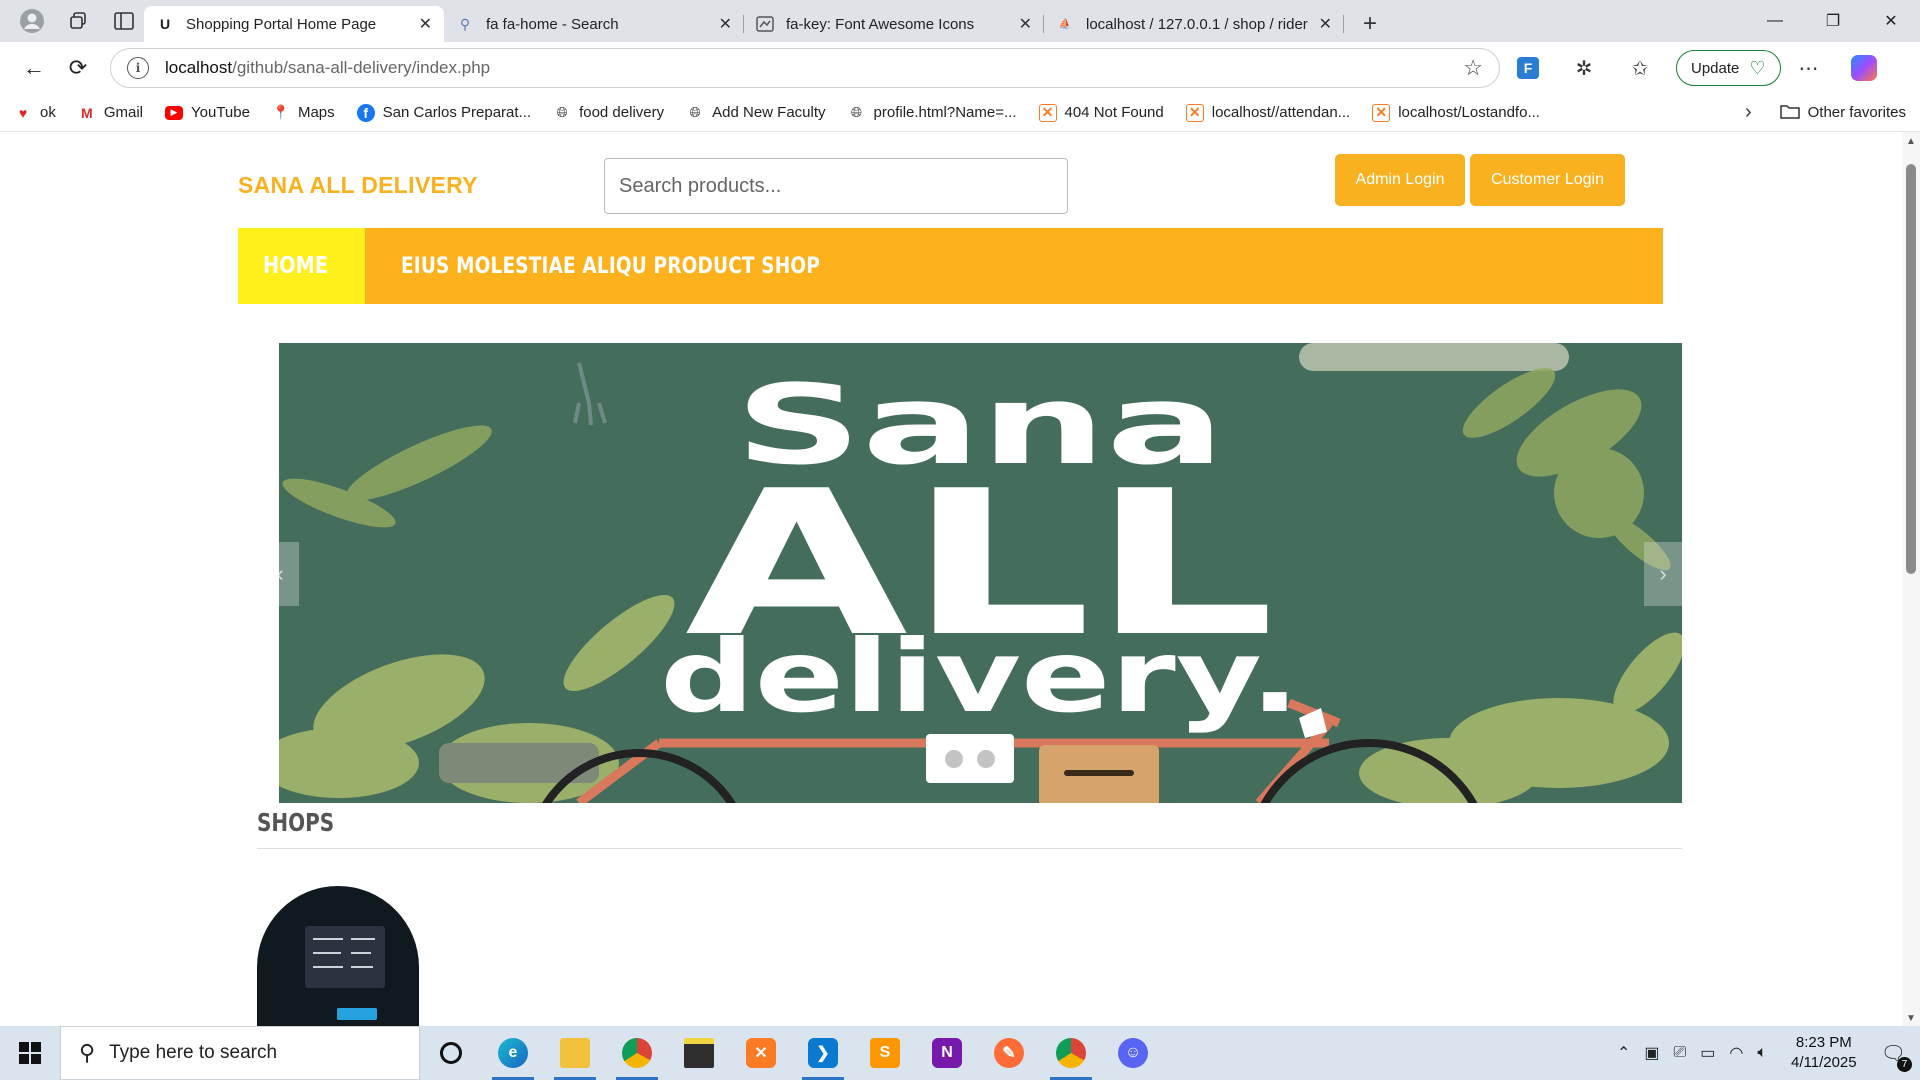 The height and width of the screenshot is (1080, 1920). What do you see at coordinates (303, 113) in the screenshot?
I see `favorite-item-maps: 📍 Maps` at bounding box center [303, 113].